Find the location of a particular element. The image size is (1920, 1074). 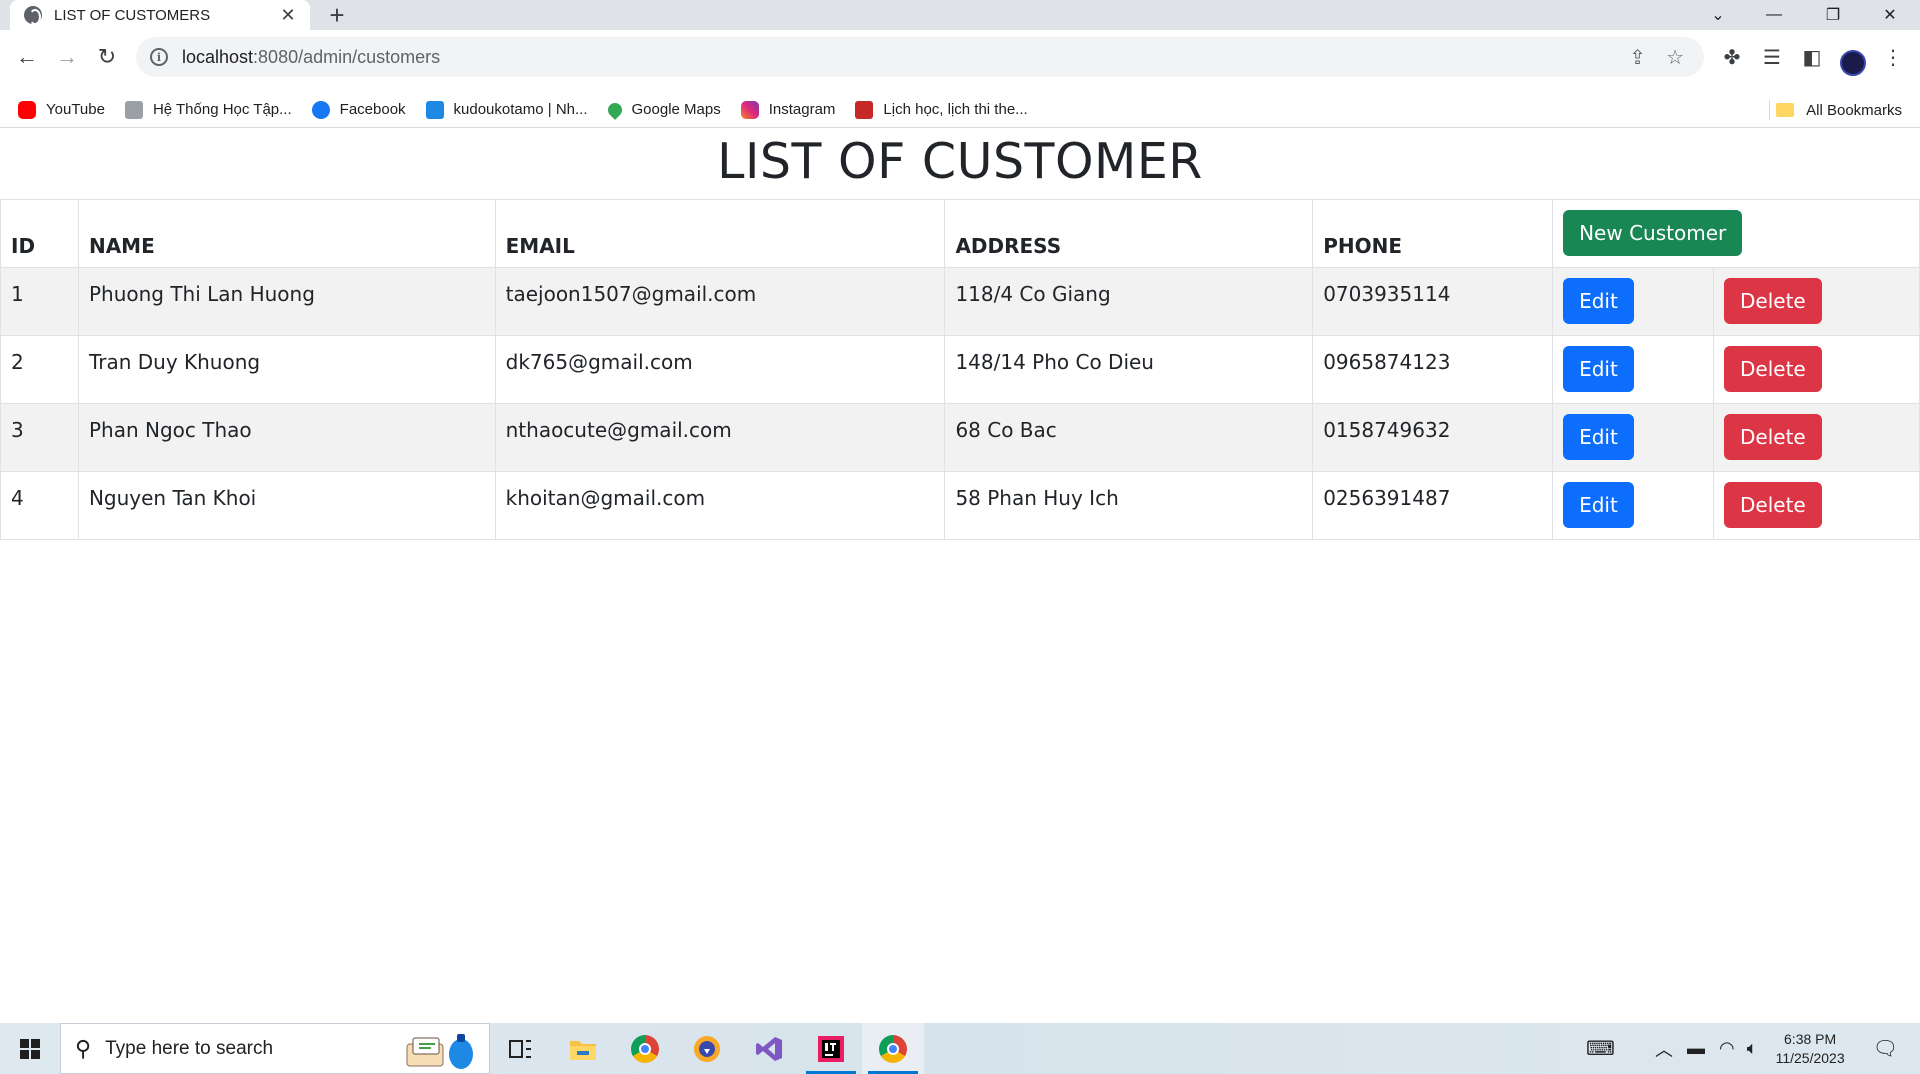

column-header-id: ID is located at coordinates (39, 233).